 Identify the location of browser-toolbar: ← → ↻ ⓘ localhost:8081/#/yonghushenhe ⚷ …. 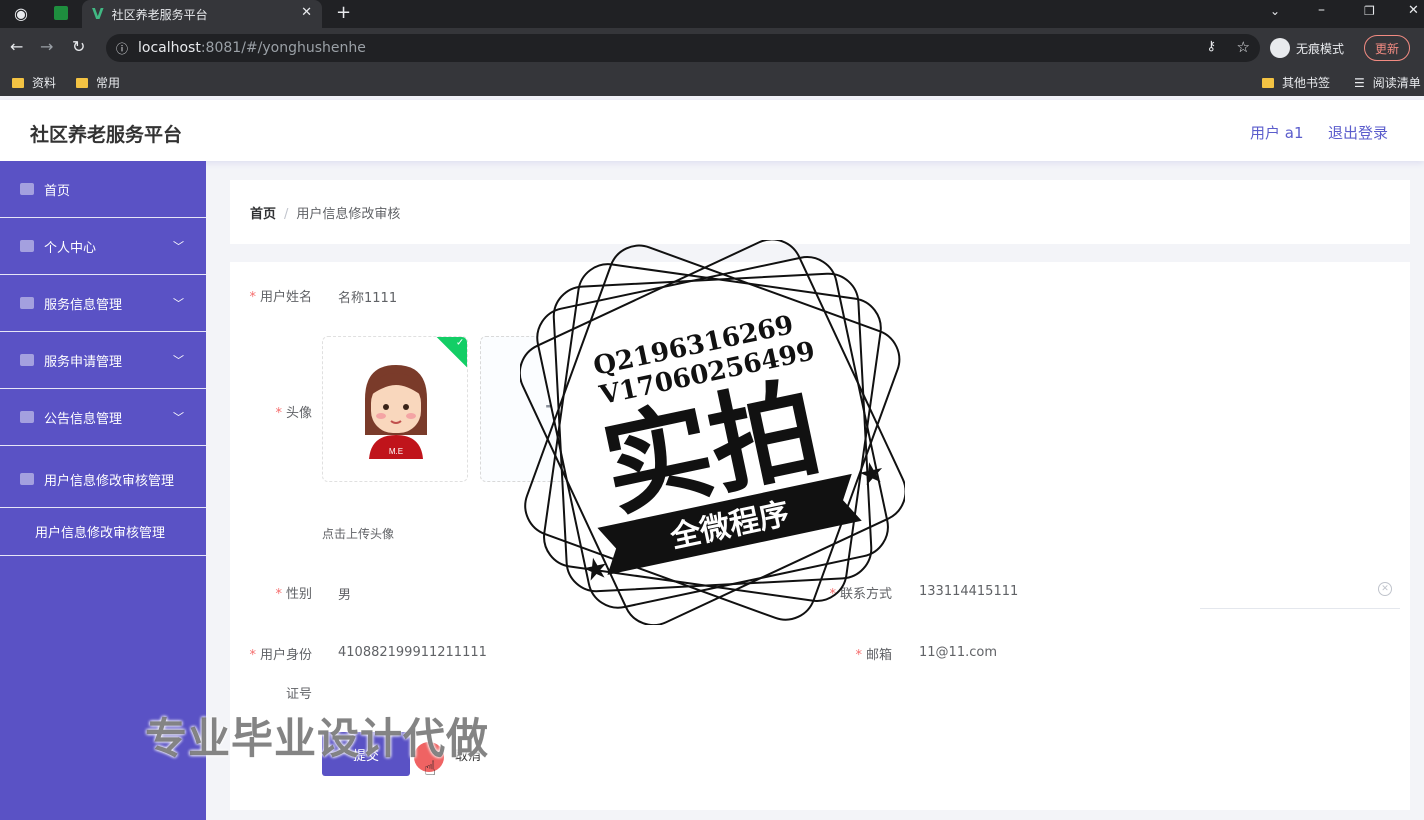
(712, 48).